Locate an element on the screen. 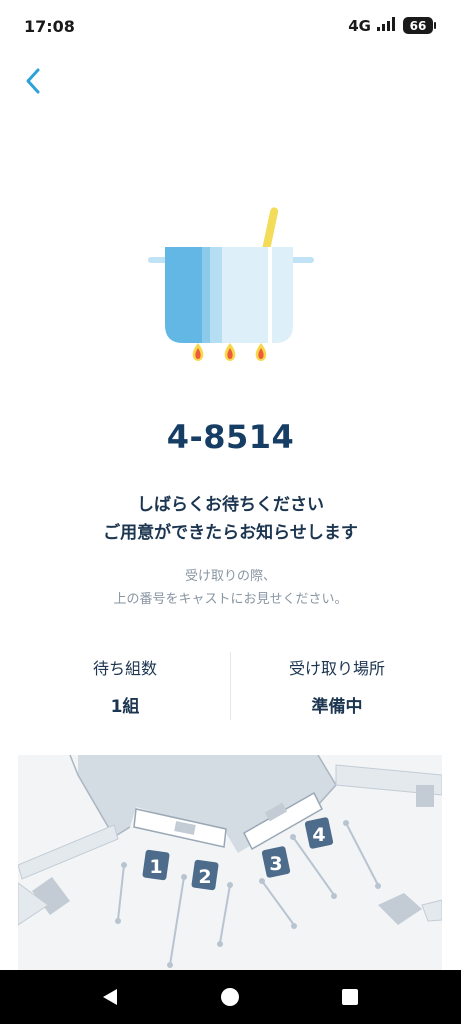 This screenshot has width=461, height=1024. battery-icon: 66 is located at coordinates (419, 25).